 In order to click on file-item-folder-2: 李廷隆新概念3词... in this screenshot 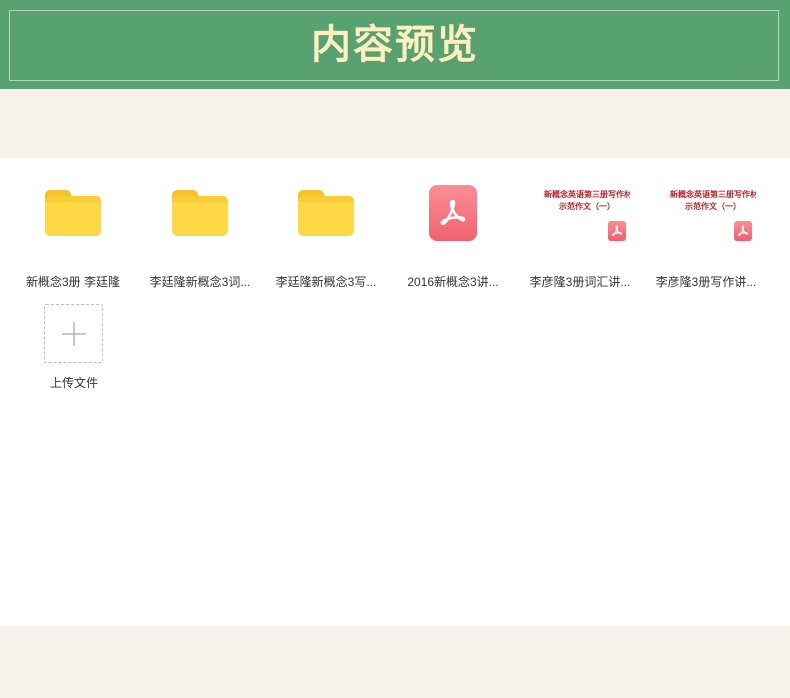, I will do `click(200, 234)`.